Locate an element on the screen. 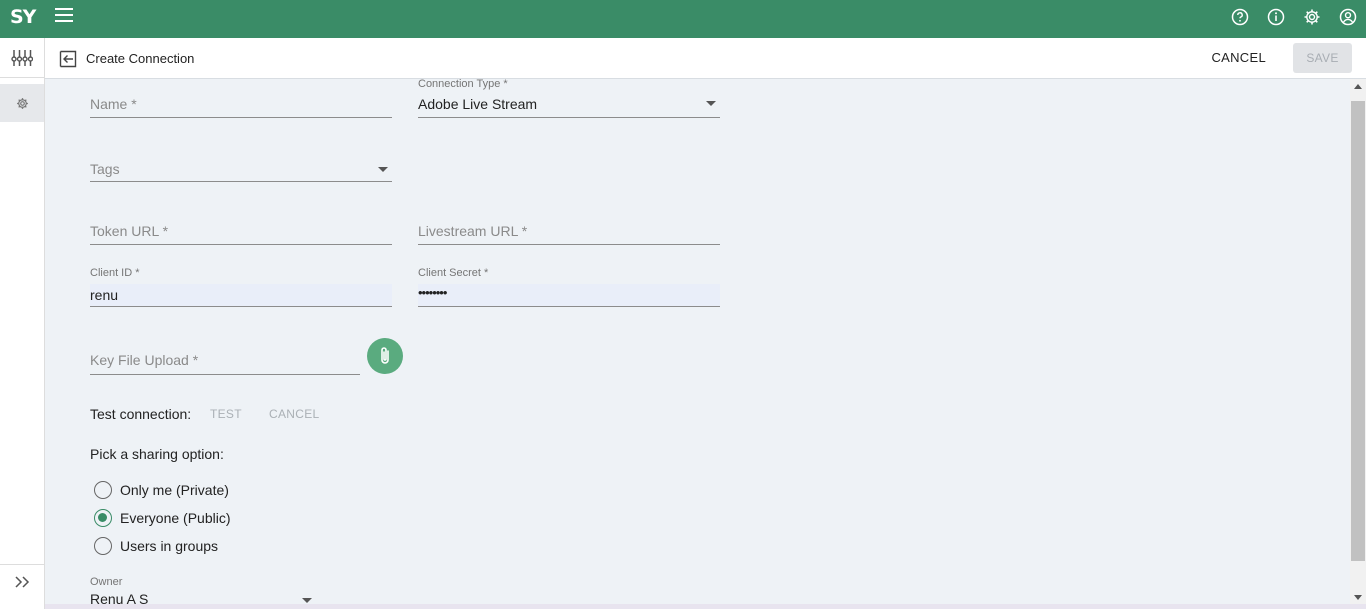 The width and height of the screenshot is (1366, 609). radio-label: Everyone (Public) is located at coordinates (175, 518).